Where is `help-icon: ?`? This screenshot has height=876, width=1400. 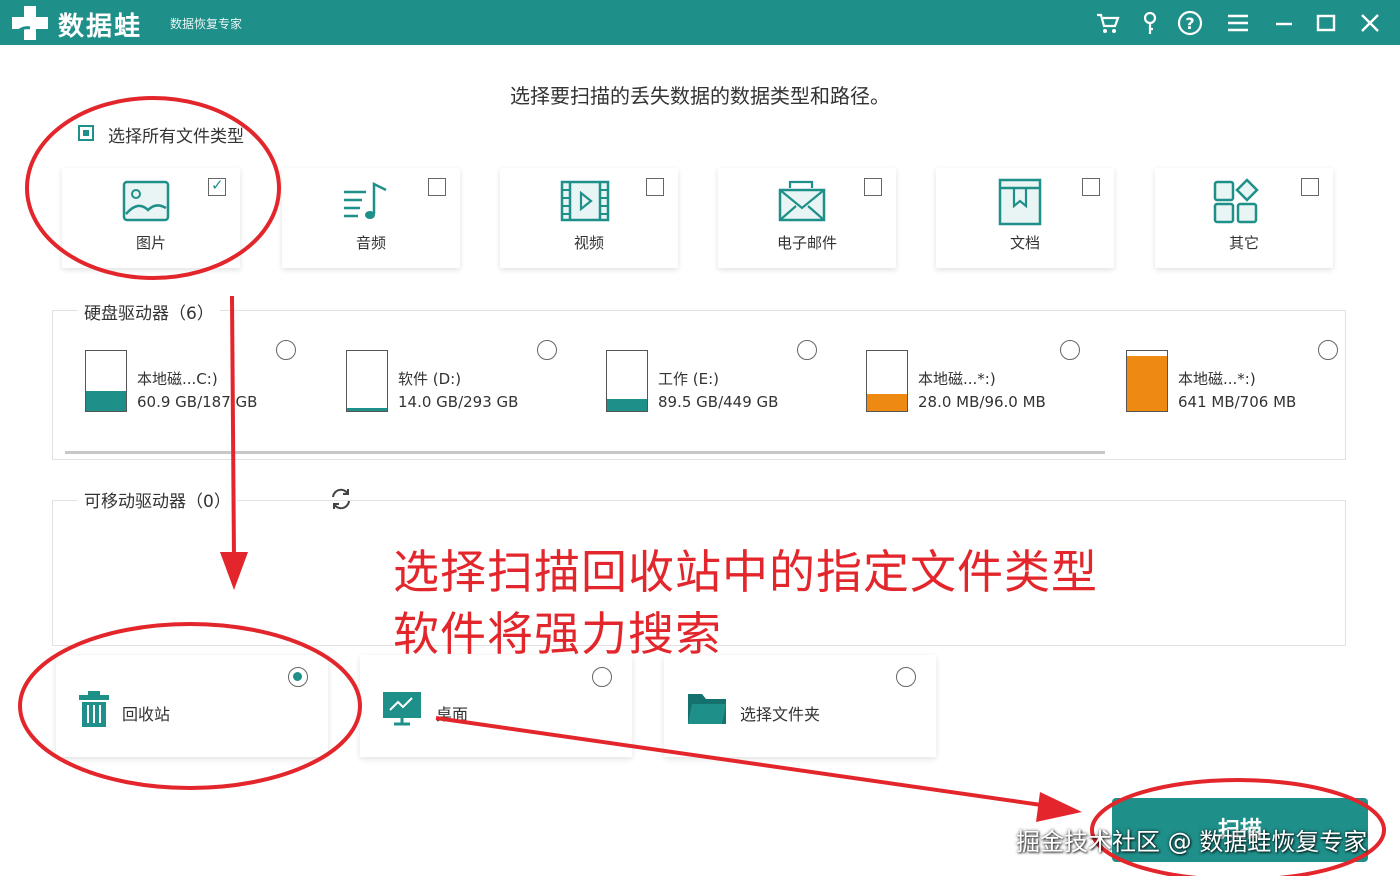
help-icon: ? is located at coordinates (1190, 23).